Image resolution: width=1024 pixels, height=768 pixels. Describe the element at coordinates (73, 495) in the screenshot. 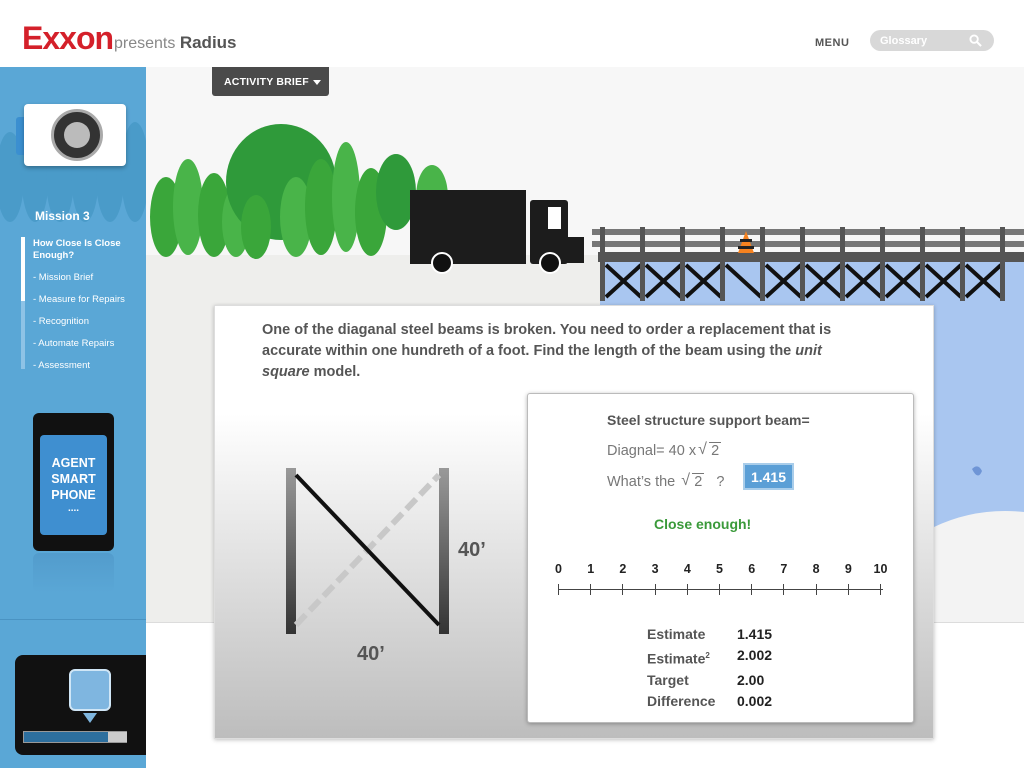

I see `phone-line-3: PHONE` at that location.